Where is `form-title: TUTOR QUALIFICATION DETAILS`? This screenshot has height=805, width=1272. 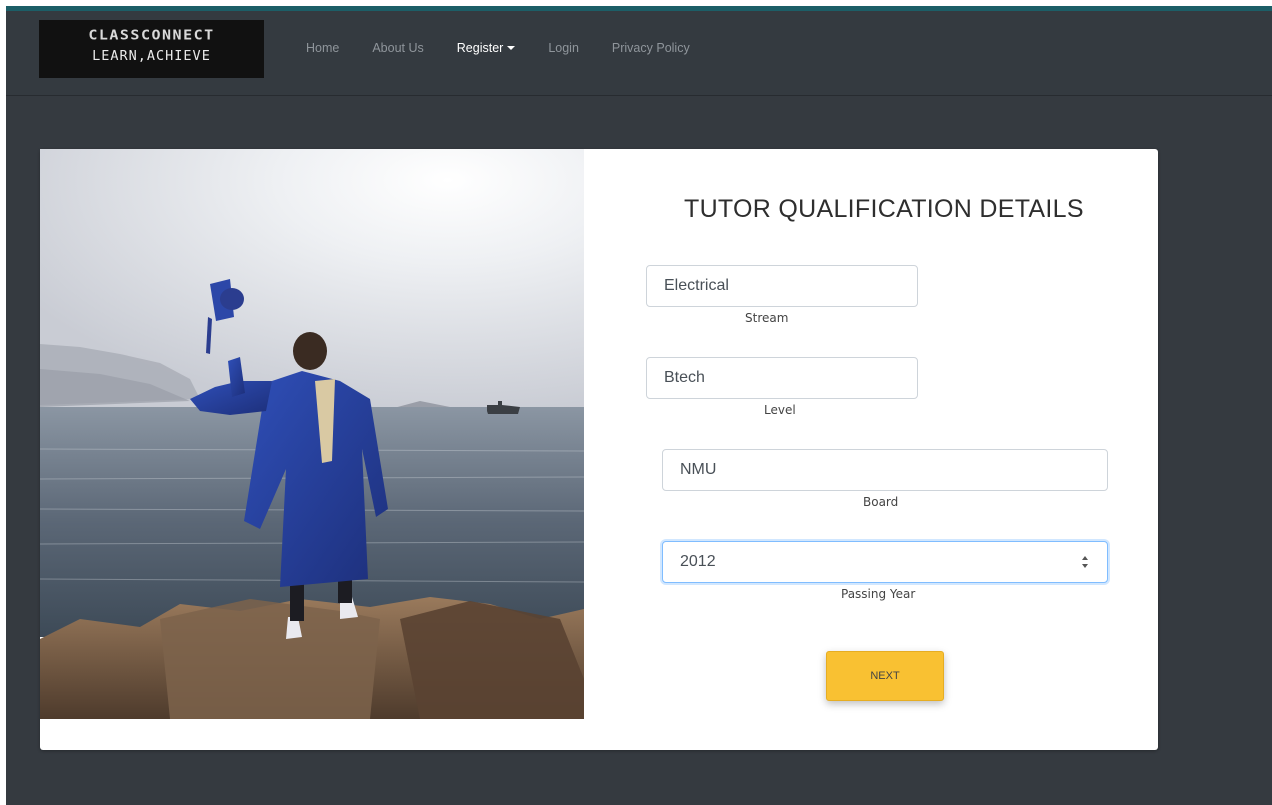 form-title: TUTOR QUALIFICATION DETAILS is located at coordinates (884, 209).